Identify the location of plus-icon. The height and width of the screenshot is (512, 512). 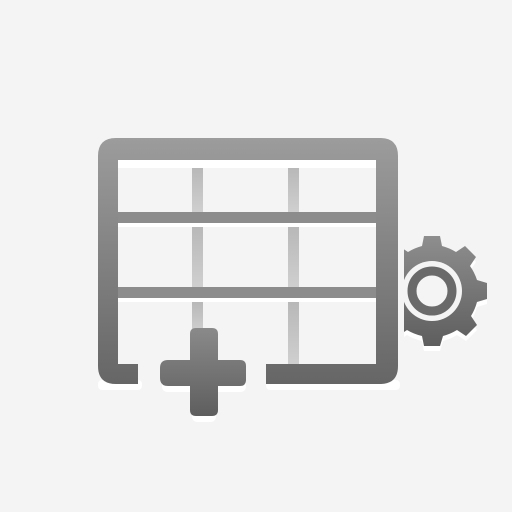
(203, 375).